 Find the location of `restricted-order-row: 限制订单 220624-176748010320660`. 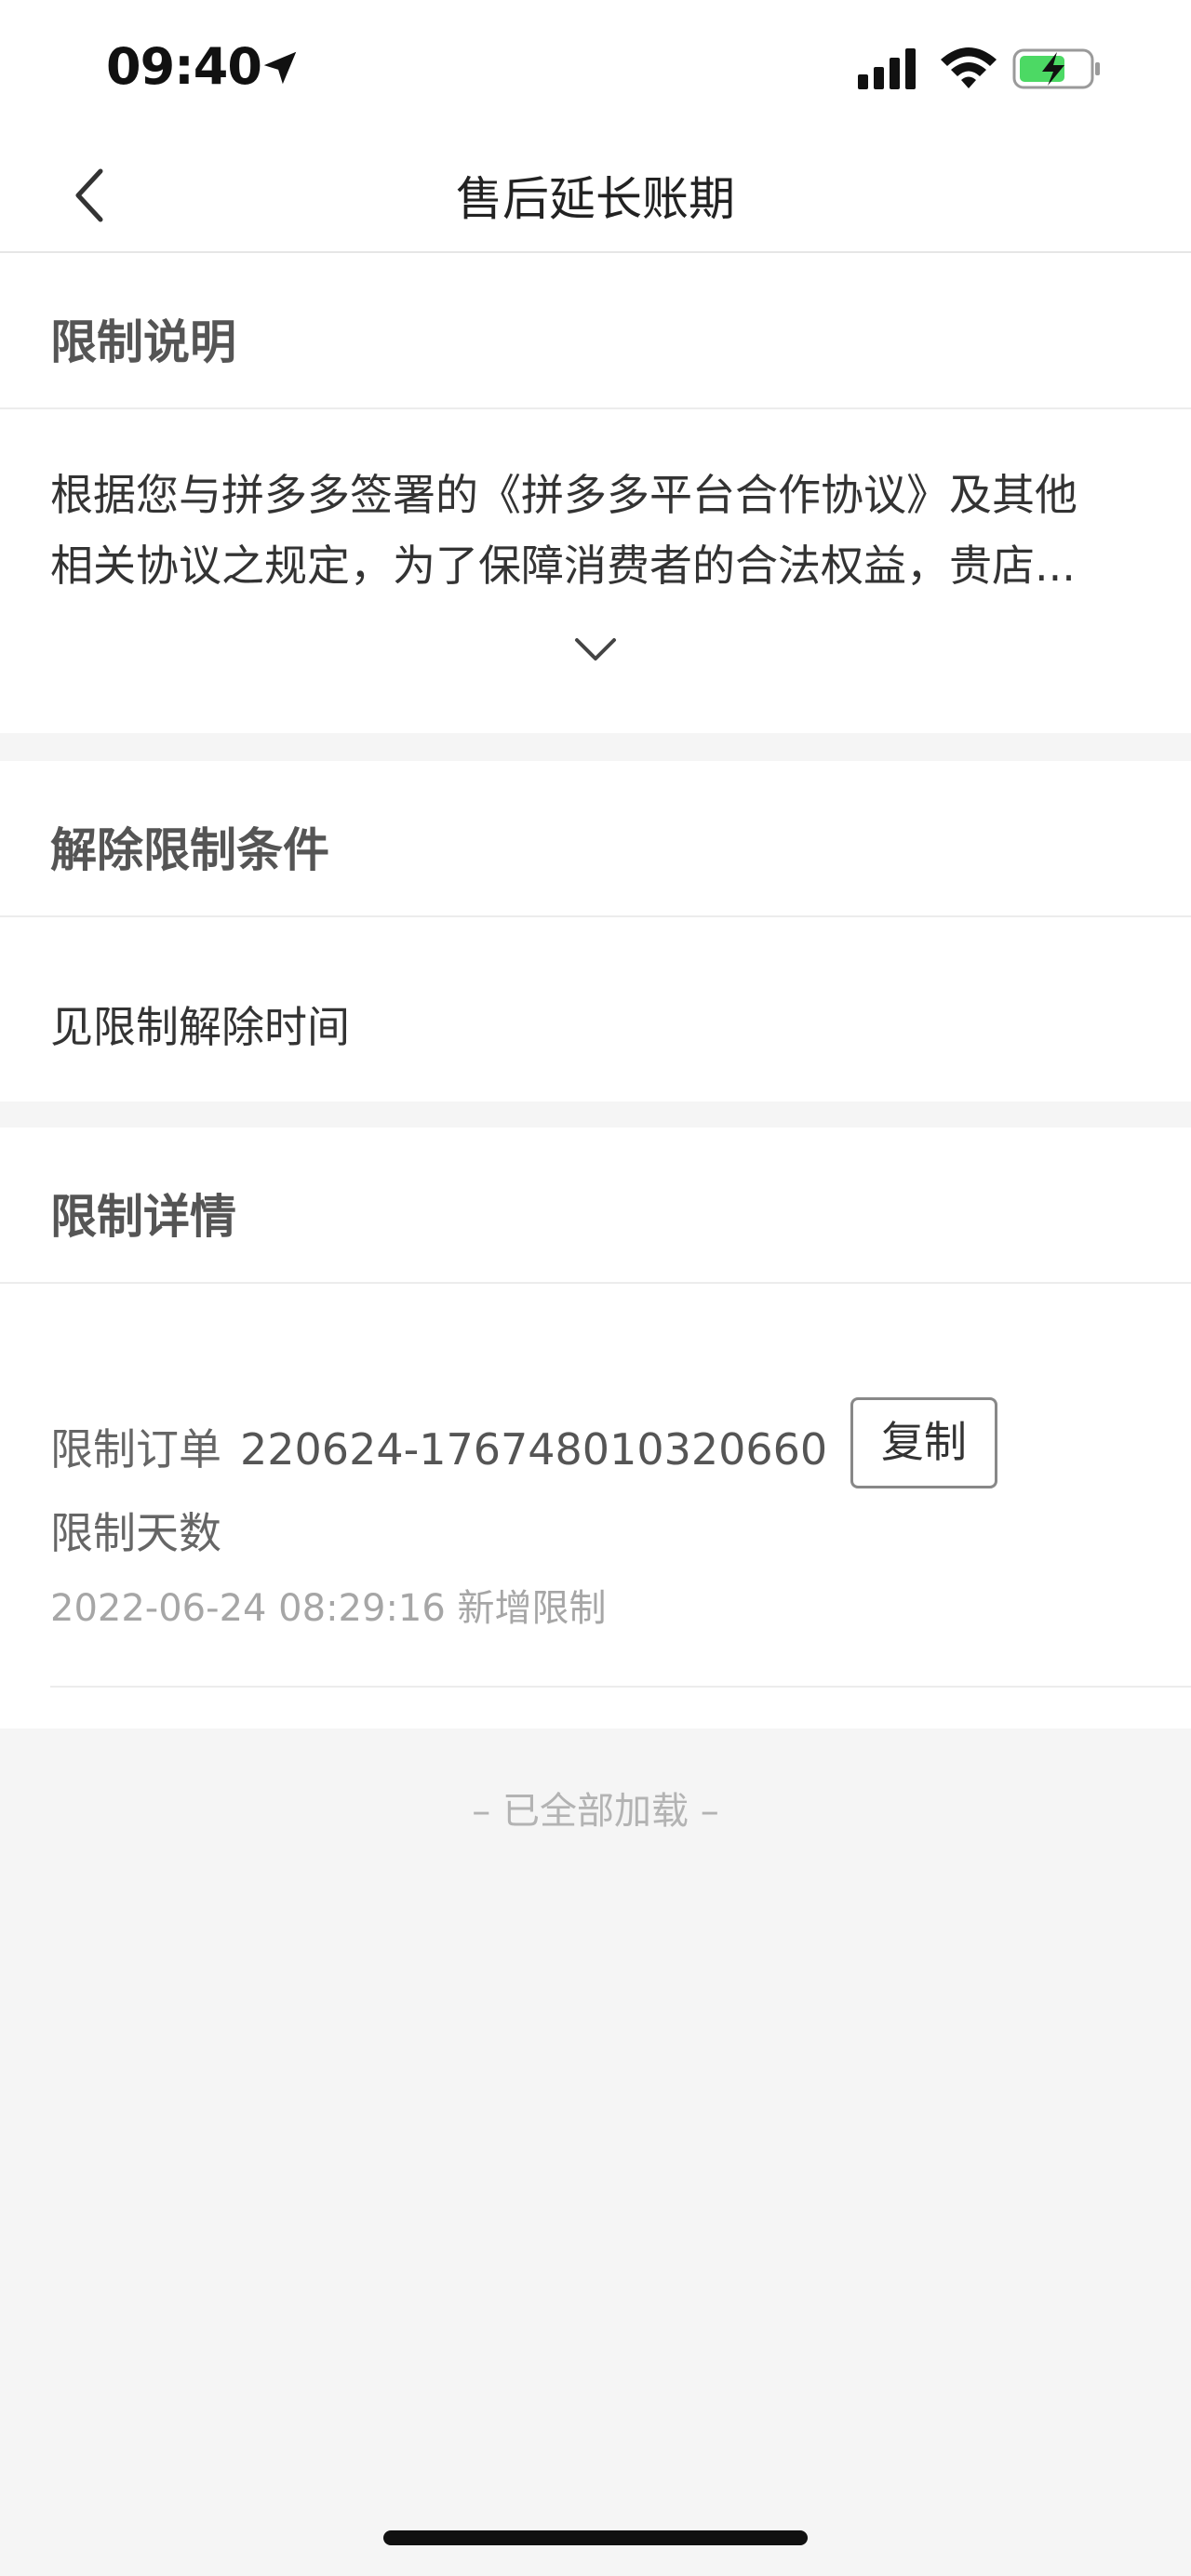

restricted-order-row: 限制订单 220624-176748010320660 is located at coordinates (438, 1446).